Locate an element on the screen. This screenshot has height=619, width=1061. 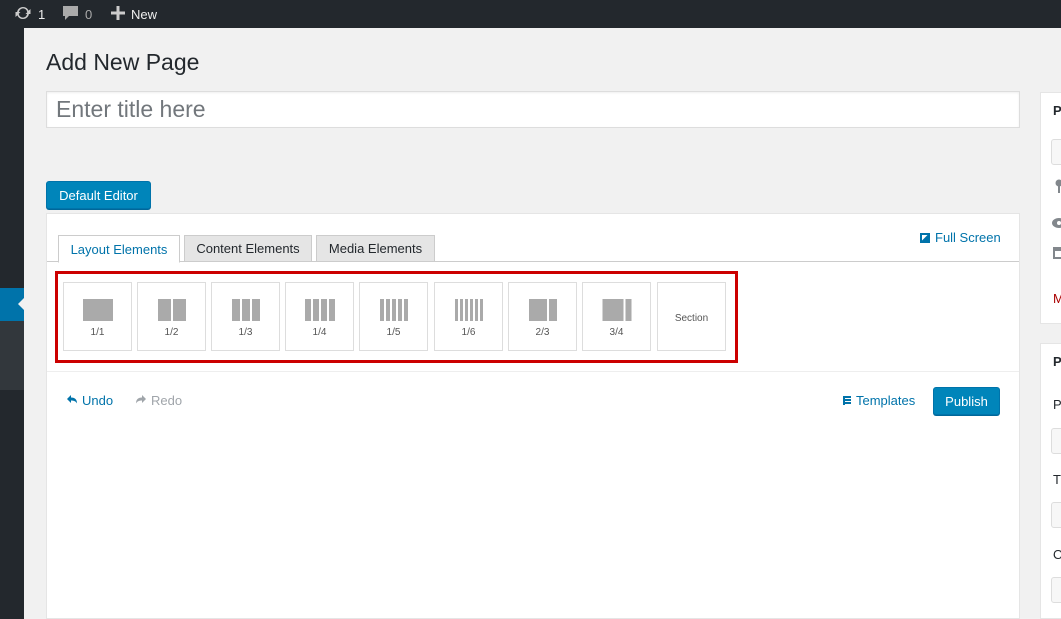
move-to-trash-link: M is located at coordinates (1057, 298).